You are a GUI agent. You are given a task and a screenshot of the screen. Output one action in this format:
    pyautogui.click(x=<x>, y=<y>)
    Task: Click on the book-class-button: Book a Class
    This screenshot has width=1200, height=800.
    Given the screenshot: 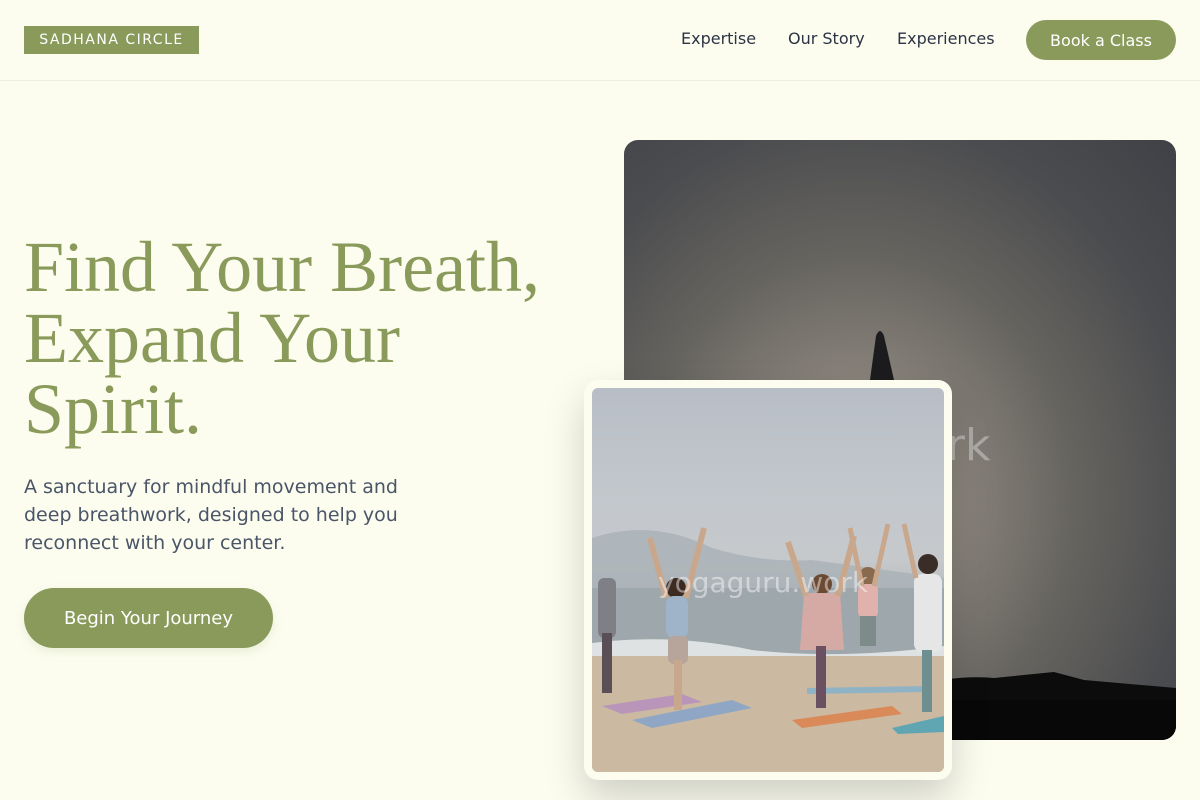 What is the action you would take?
    pyautogui.click(x=1101, y=40)
    